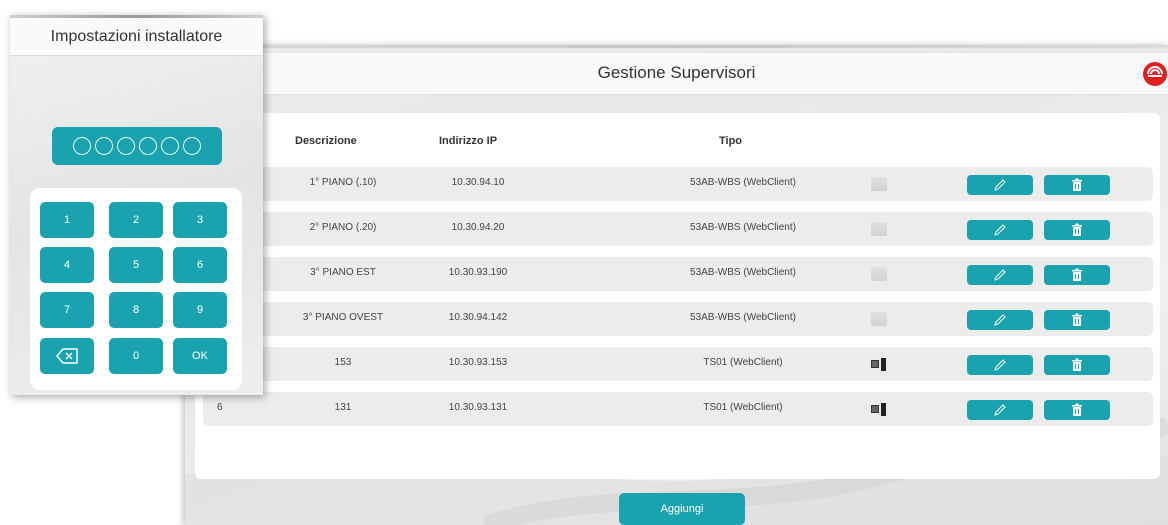 This screenshot has width=1168, height=525. I want to click on key-9: 9, so click(200, 310).